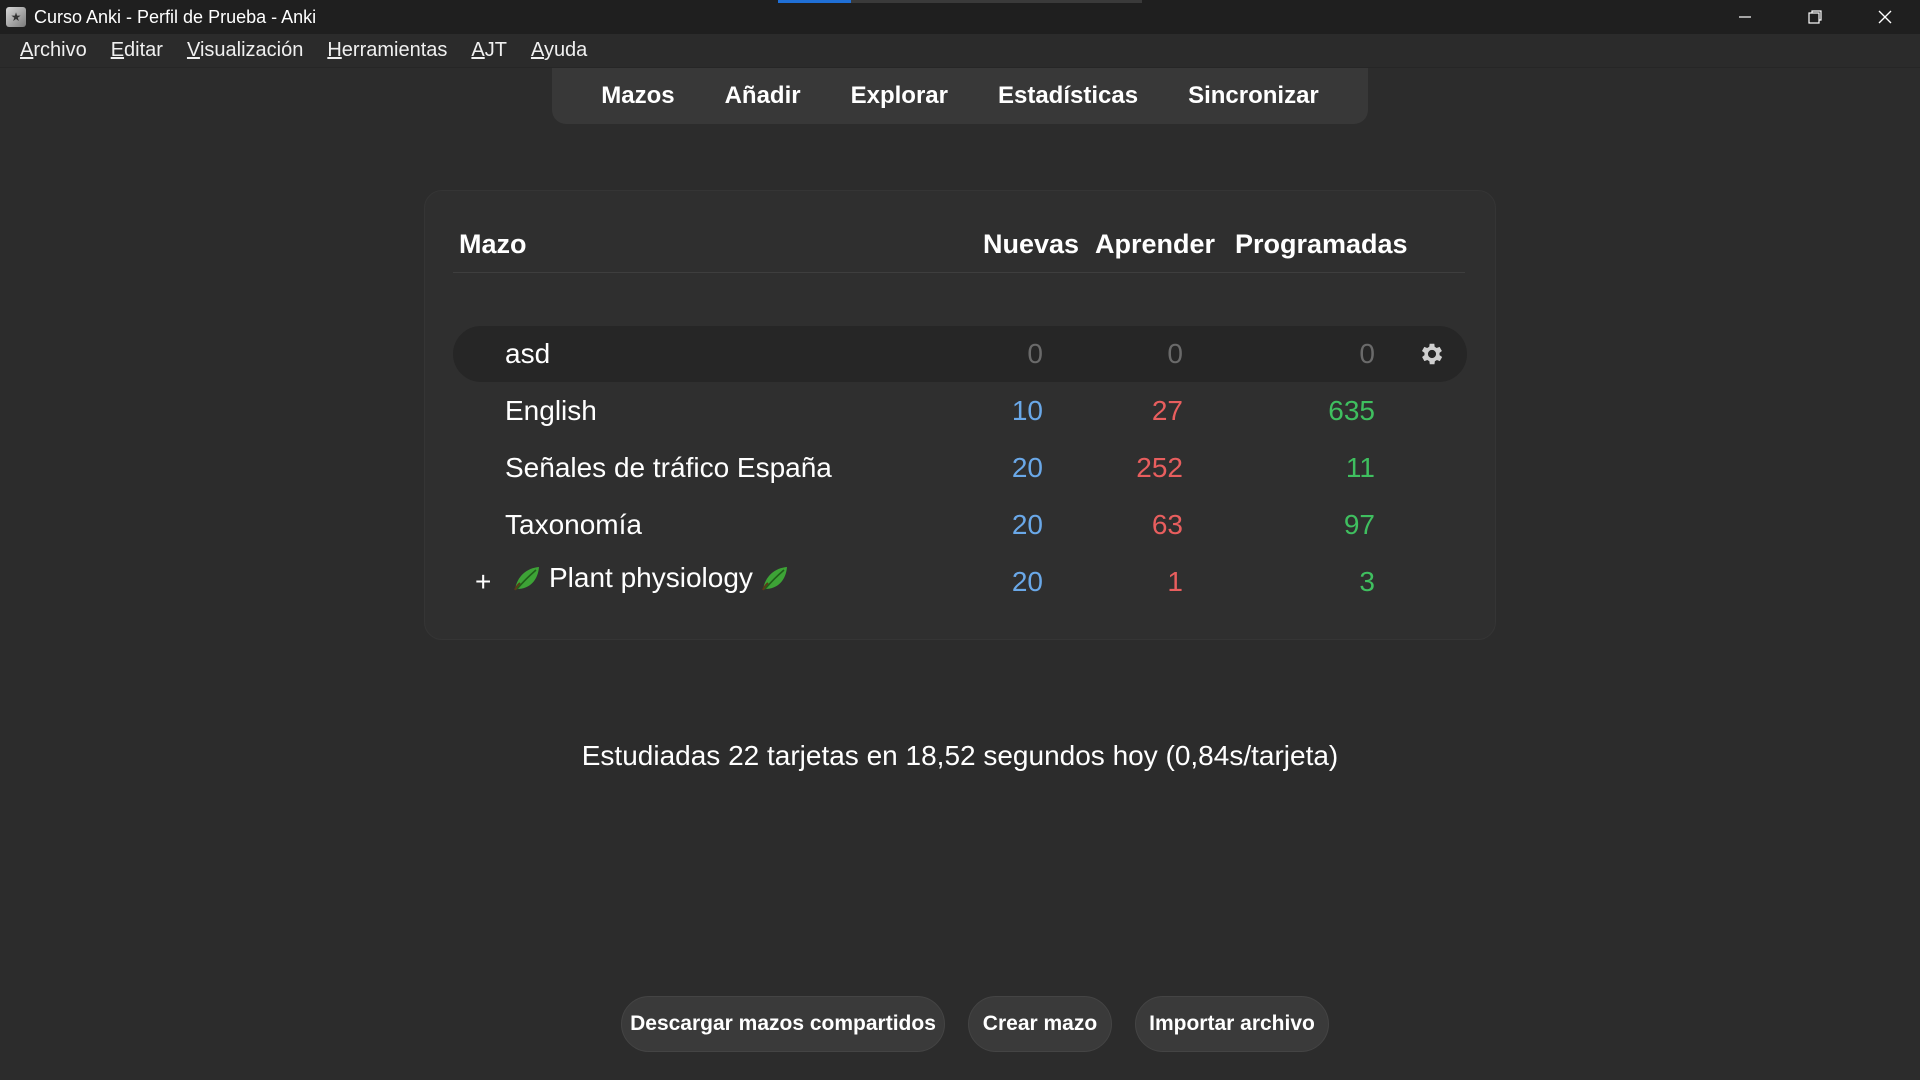  I want to click on sync-progress-bar, so click(960, 1).